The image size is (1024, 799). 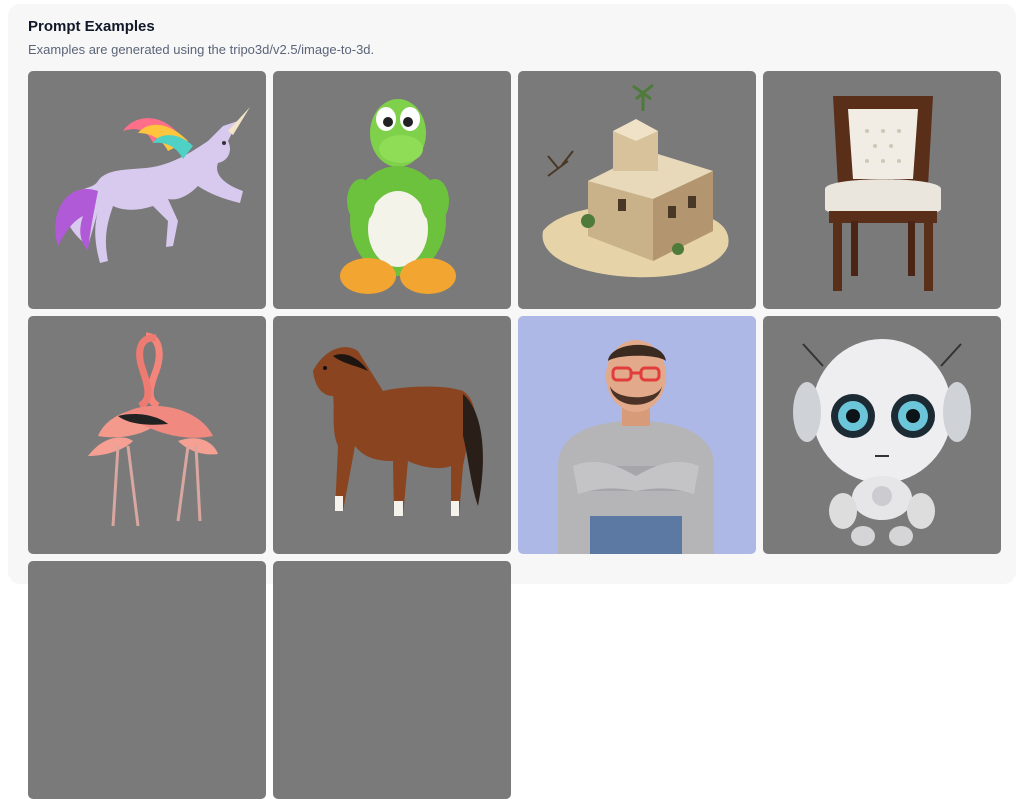 I want to click on robot-icon, so click(x=882, y=442).